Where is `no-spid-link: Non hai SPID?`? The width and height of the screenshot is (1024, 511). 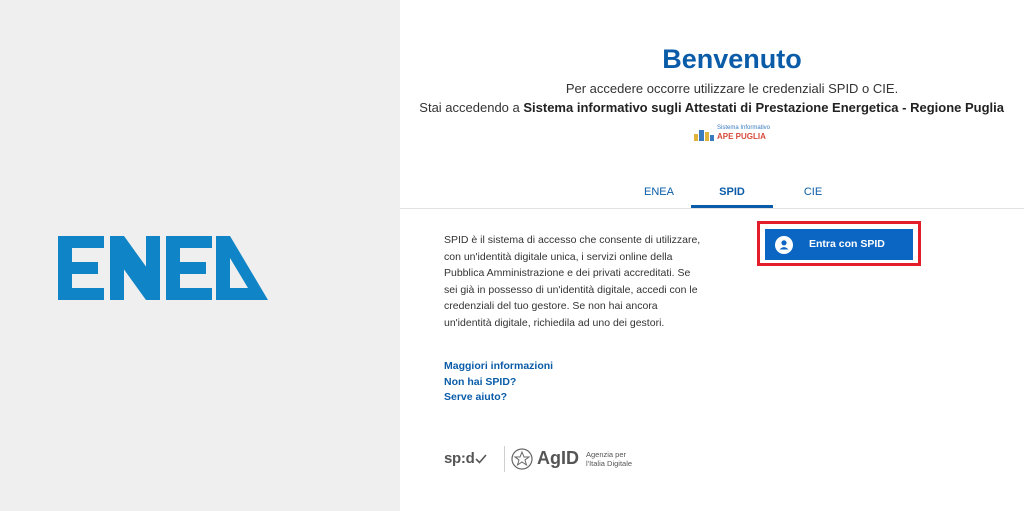 no-spid-link: Non hai SPID? is located at coordinates (498, 383).